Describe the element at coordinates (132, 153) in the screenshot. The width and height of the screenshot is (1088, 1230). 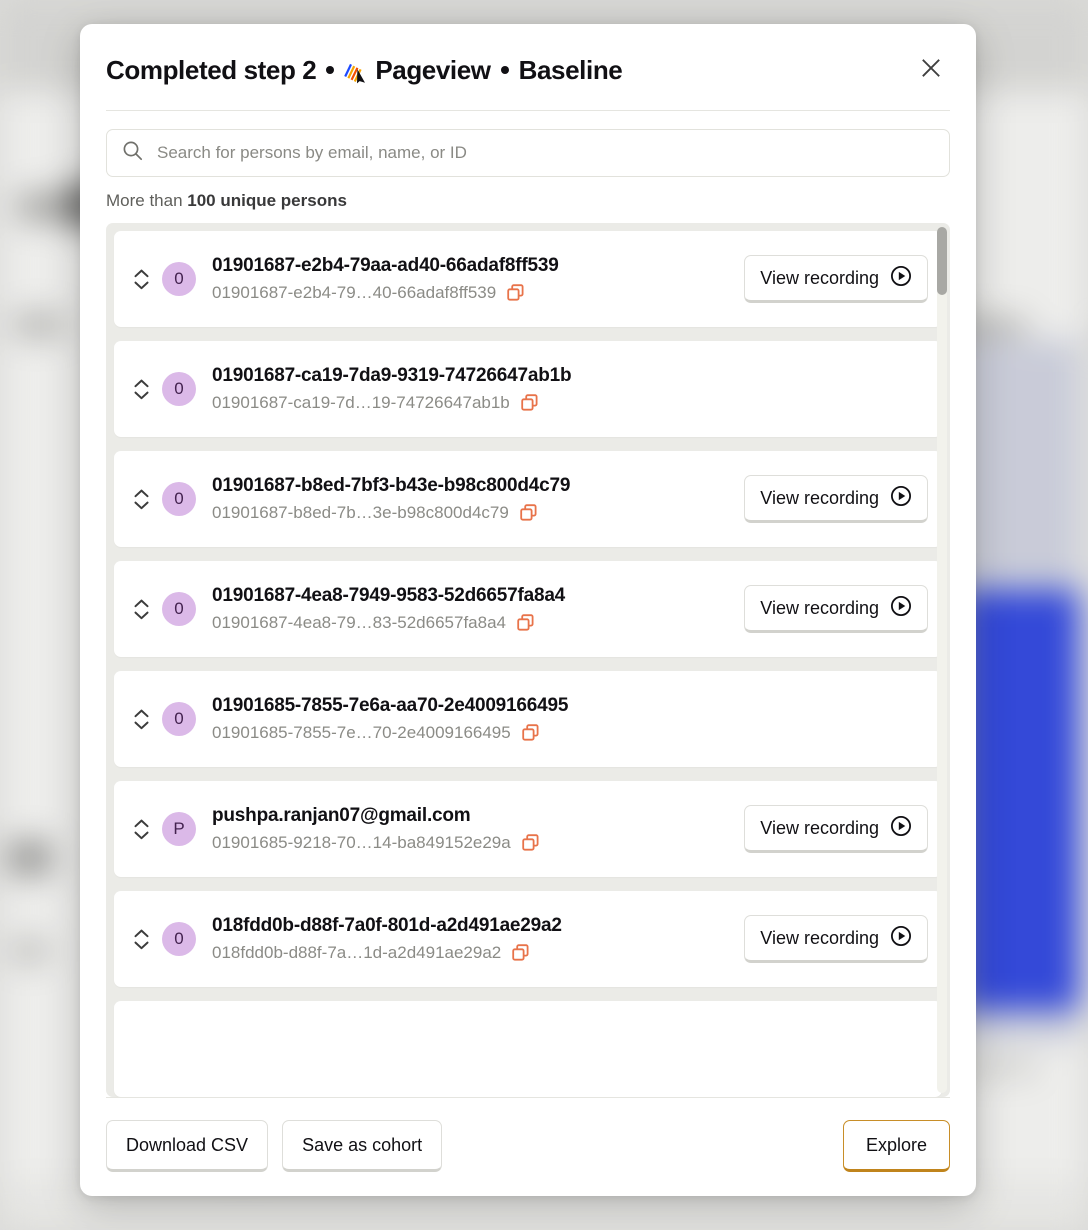
I see `search-icon` at that location.